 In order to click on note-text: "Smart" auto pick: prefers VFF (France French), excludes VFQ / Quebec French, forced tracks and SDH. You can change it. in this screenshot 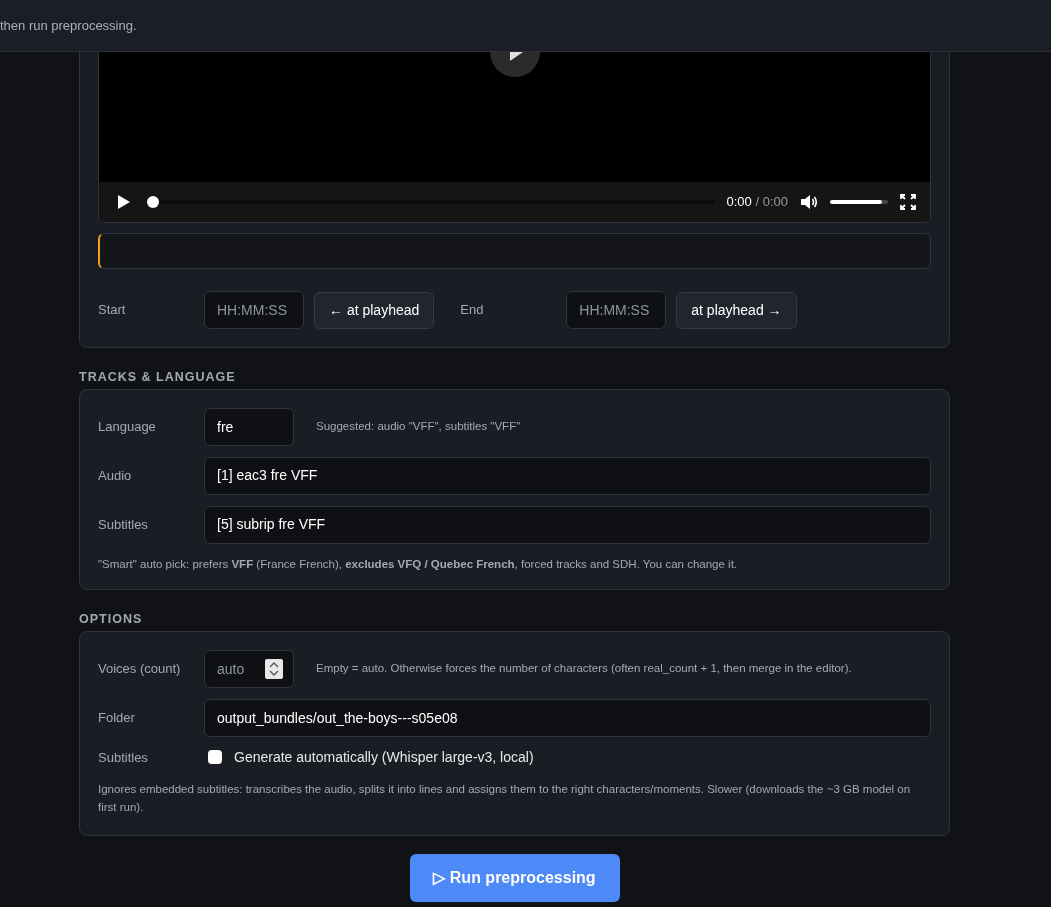, I will do `click(418, 564)`.